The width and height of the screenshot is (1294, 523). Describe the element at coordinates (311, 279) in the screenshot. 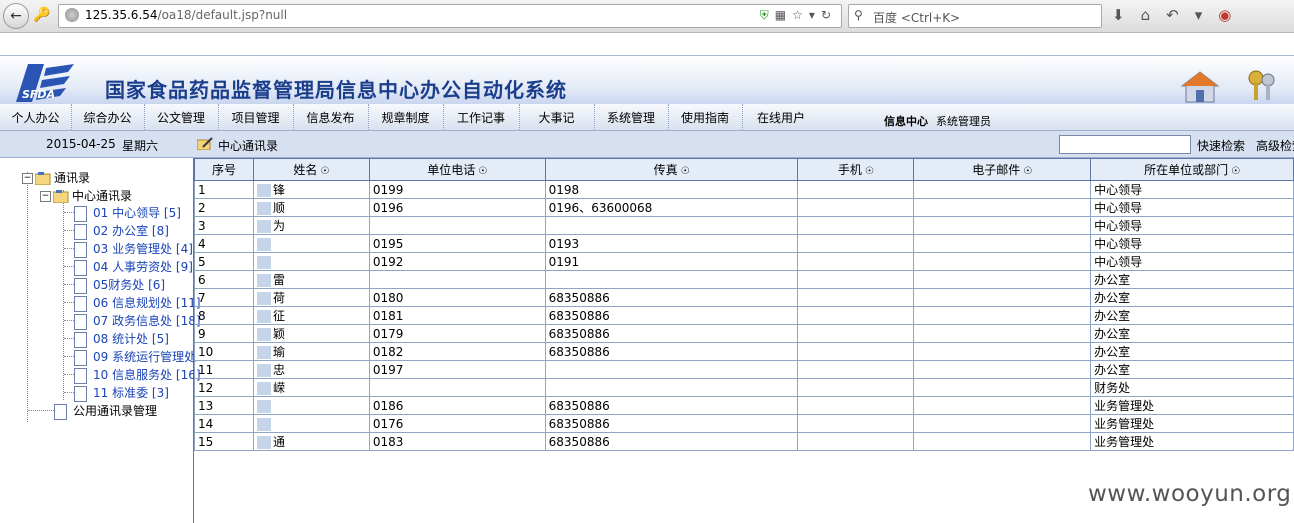

I see `cell-name: 雷` at that location.